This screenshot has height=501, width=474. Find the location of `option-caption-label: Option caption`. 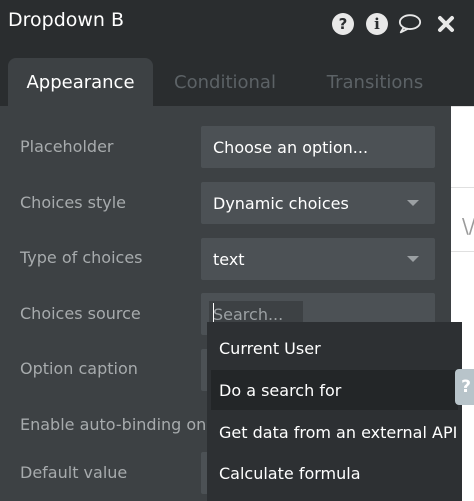

option-caption-label: Option caption is located at coordinates (79, 368).